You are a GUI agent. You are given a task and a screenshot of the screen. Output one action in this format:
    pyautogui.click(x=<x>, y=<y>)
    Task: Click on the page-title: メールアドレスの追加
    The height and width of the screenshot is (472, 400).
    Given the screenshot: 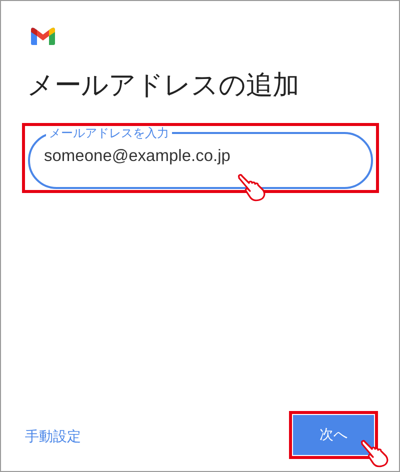 What is the action you would take?
    pyautogui.click(x=163, y=86)
    